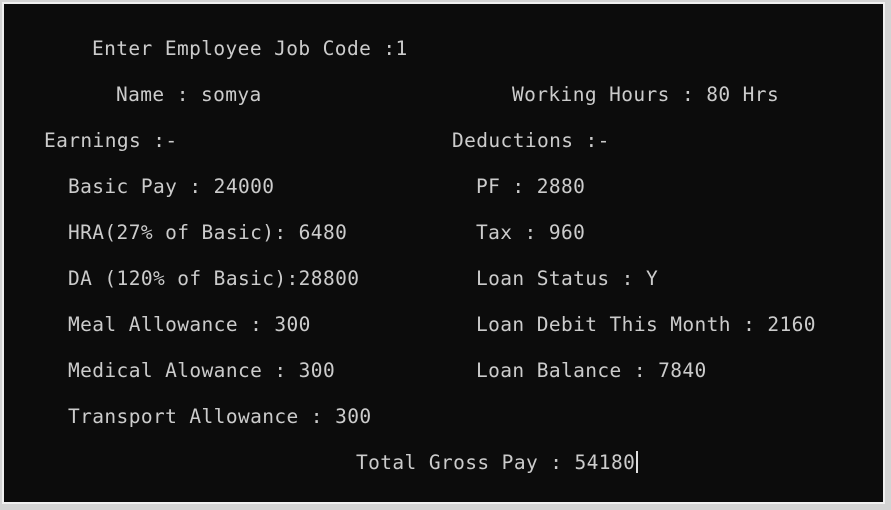  What do you see at coordinates (637, 462) in the screenshot?
I see `text-cursor` at bounding box center [637, 462].